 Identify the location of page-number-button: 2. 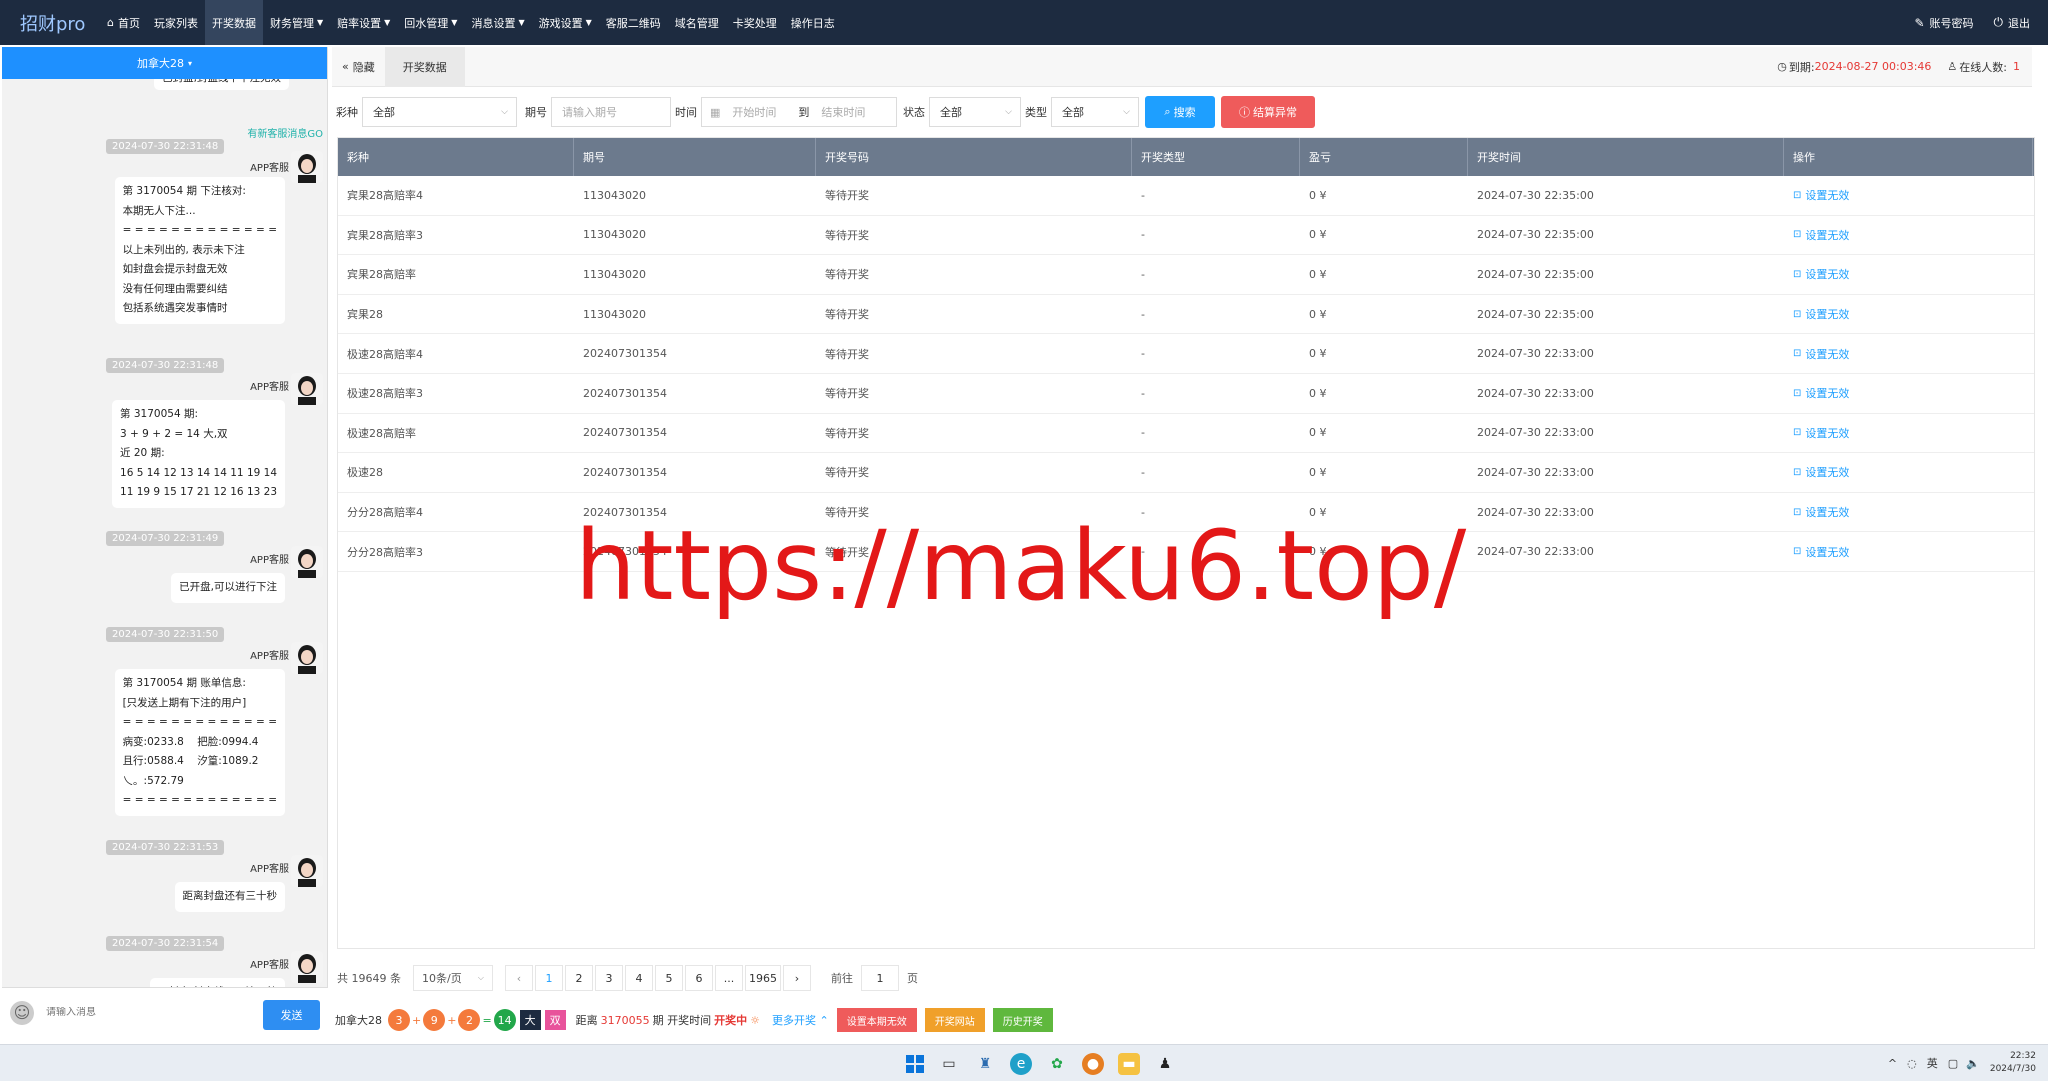
(579, 978).